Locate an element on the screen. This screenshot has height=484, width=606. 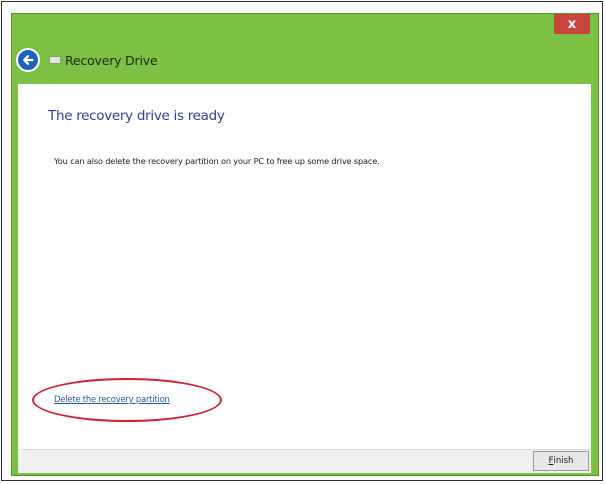
recovery-drive-icon is located at coordinates (55, 60).